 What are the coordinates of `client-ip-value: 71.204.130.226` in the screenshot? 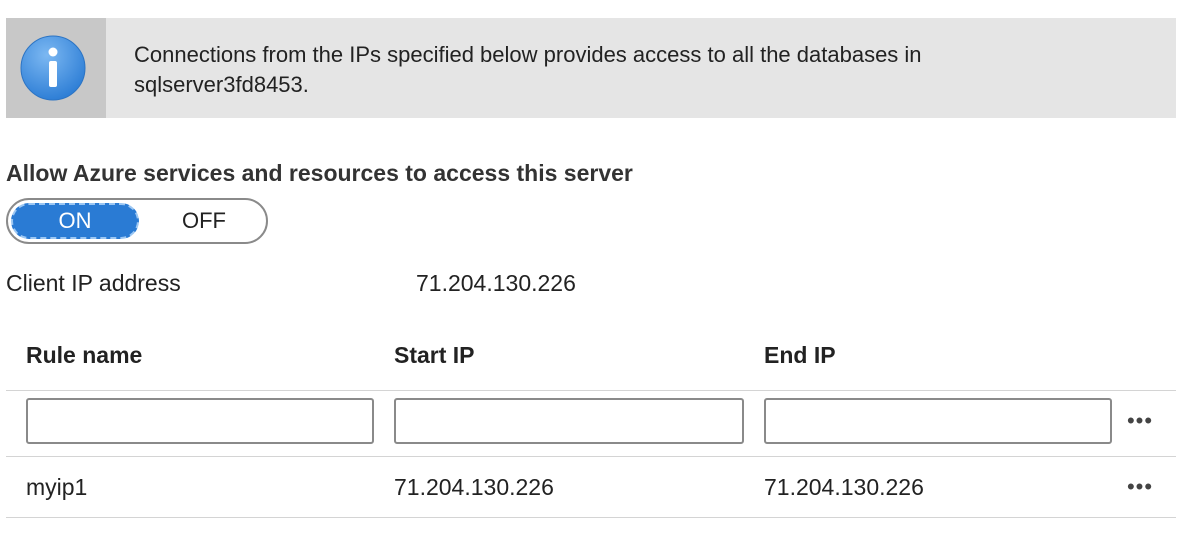 It's located at (496, 283).